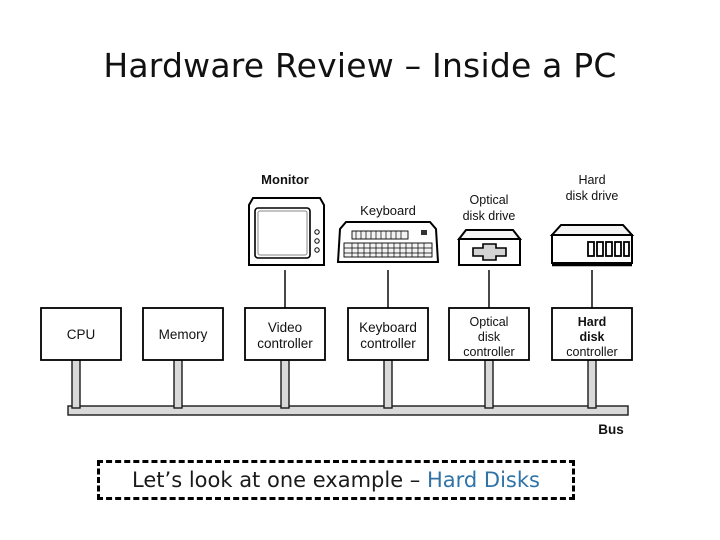 The height and width of the screenshot is (540, 720). What do you see at coordinates (438, 289) in the screenshot?
I see `device-connector-lines` at bounding box center [438, 289].